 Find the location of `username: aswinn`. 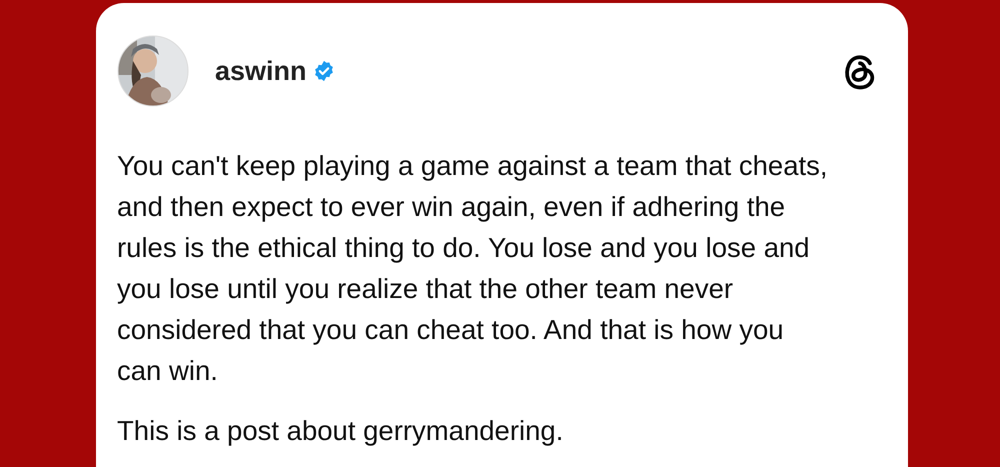

username: aswinn is located at coordinates (261, 71).